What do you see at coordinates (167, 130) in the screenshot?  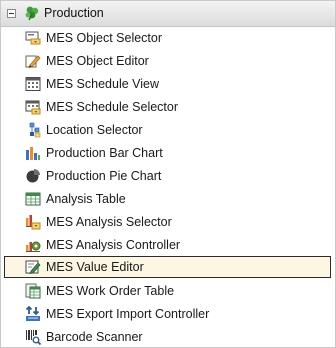 I see `list-item-location-selector: Location Selector` at bounding box center [167, 130].